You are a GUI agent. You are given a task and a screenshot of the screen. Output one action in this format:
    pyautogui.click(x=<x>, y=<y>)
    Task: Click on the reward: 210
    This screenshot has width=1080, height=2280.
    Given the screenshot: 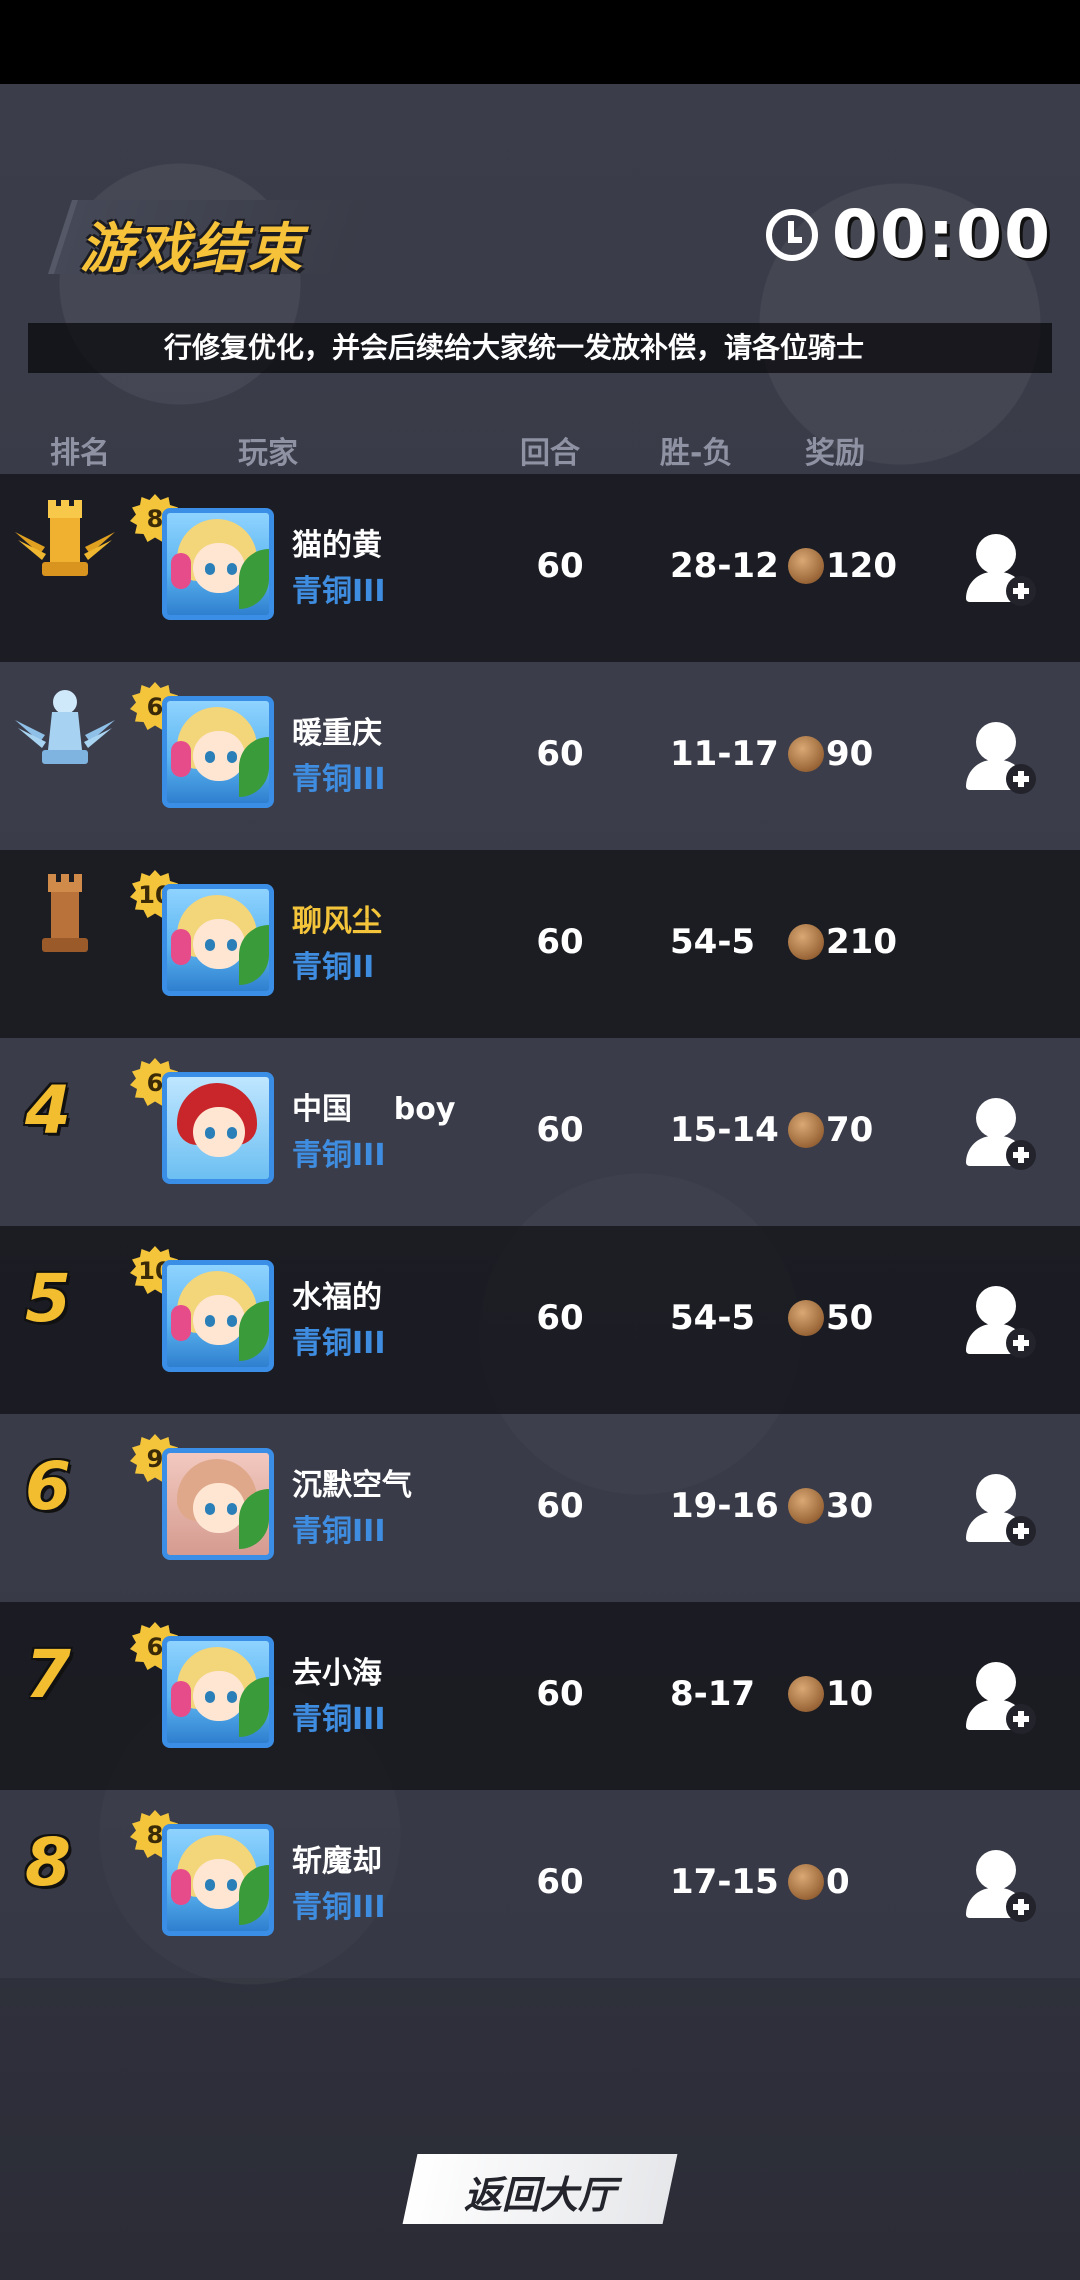 What is the action you would take?
    pyautogui.click(x=842, y=942)
    